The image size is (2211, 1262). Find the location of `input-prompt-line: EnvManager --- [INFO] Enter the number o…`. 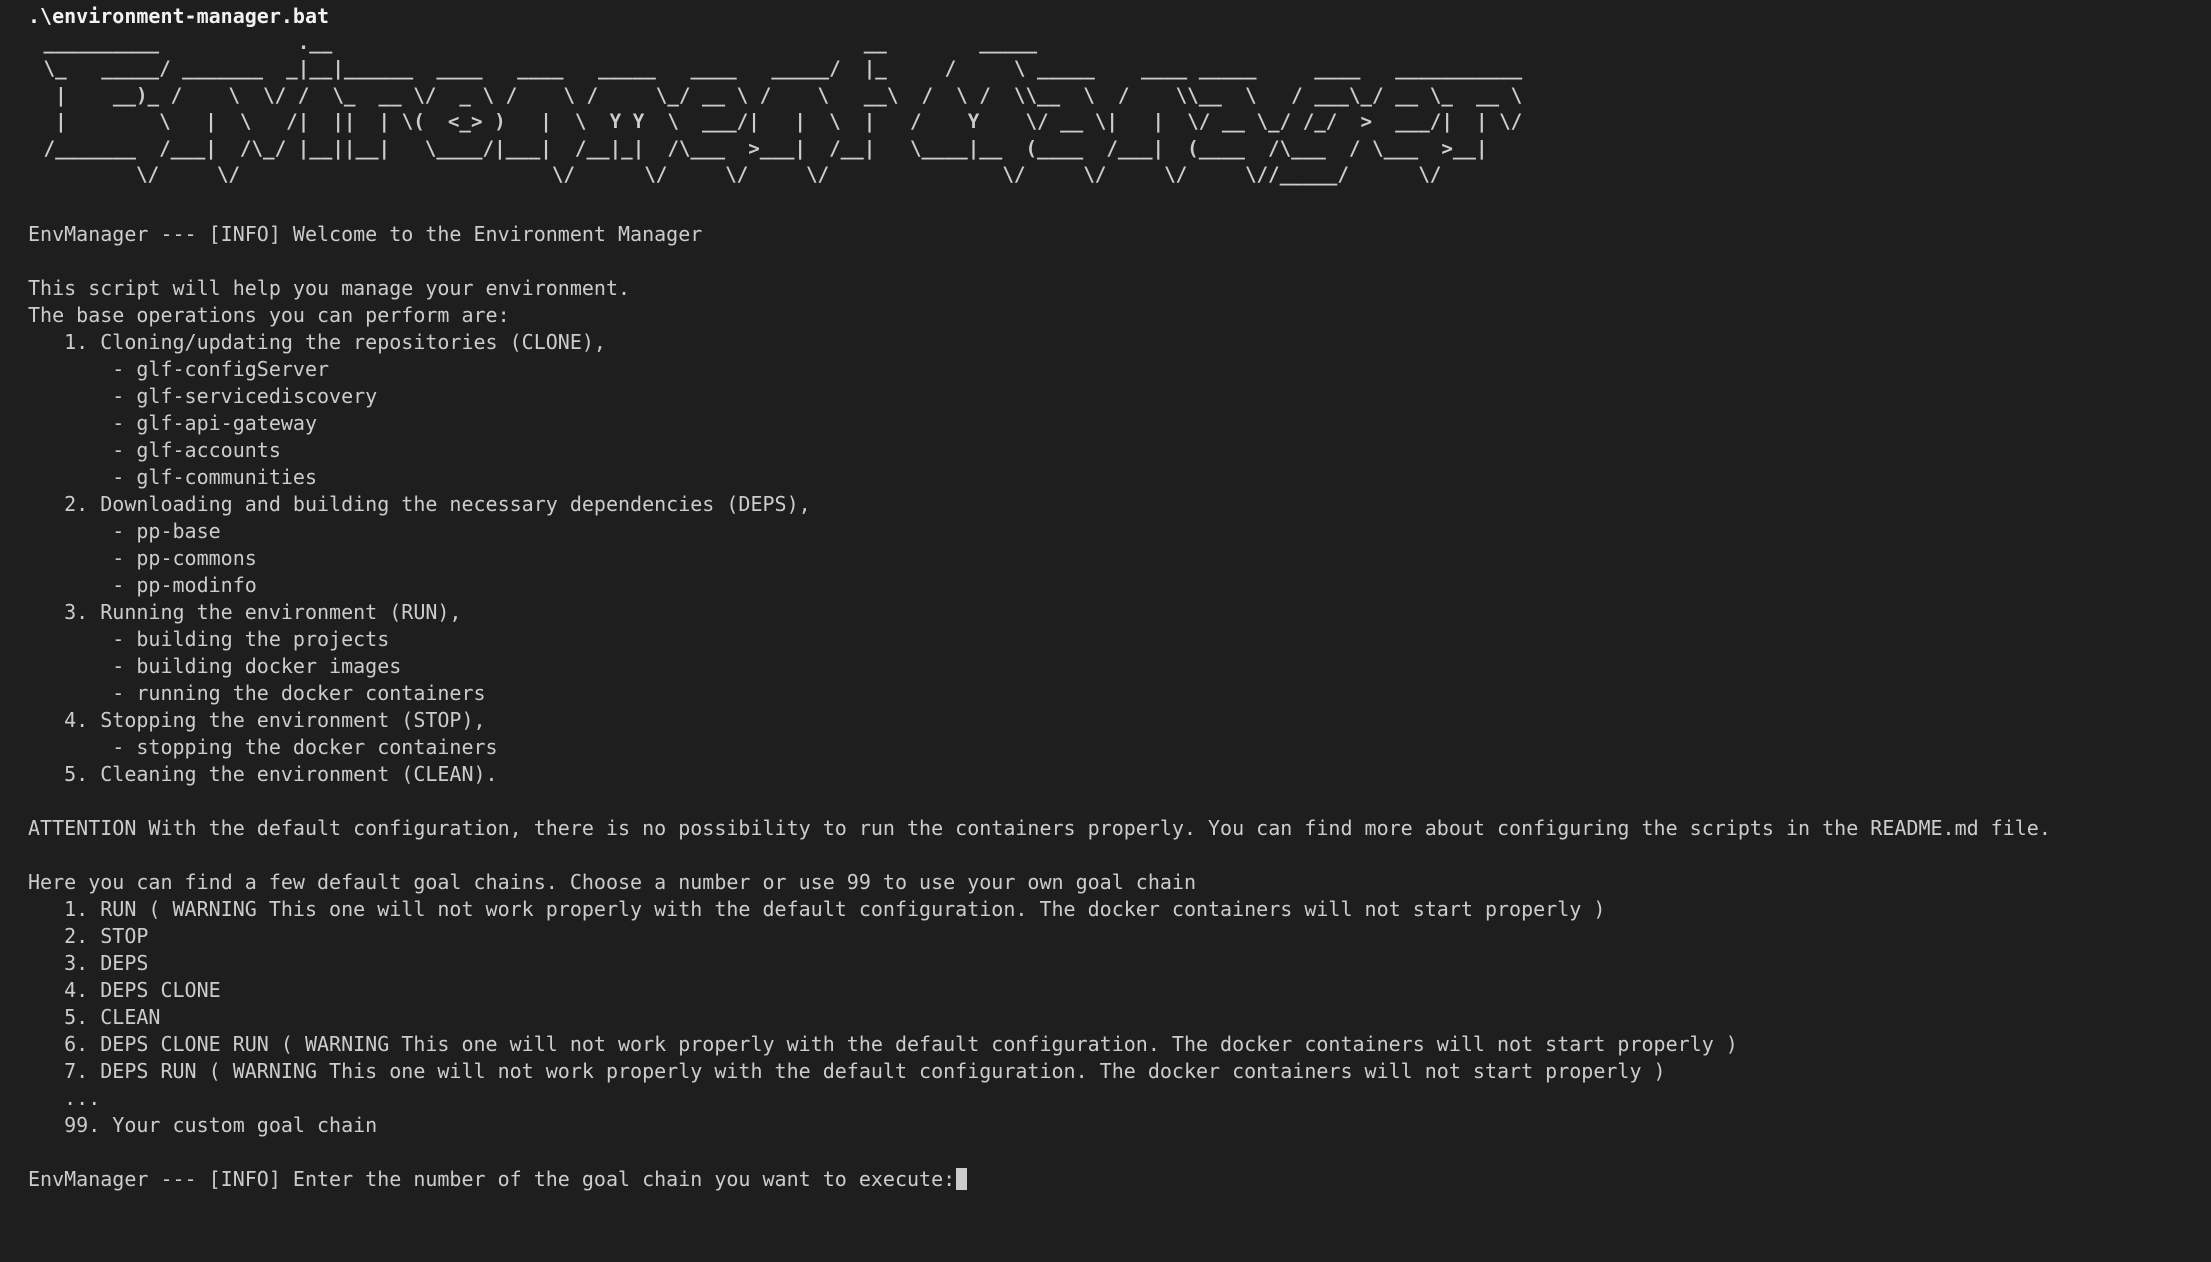

input-prompt-line: EnvManager --- [INFO] Enter the number o… is located at coordinates (498, 1179).